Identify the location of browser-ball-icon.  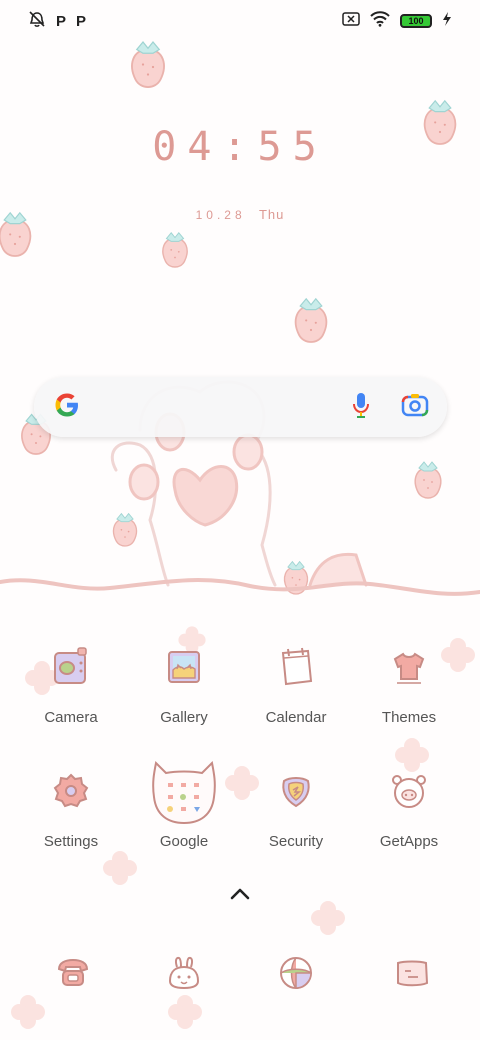
(296, 975).